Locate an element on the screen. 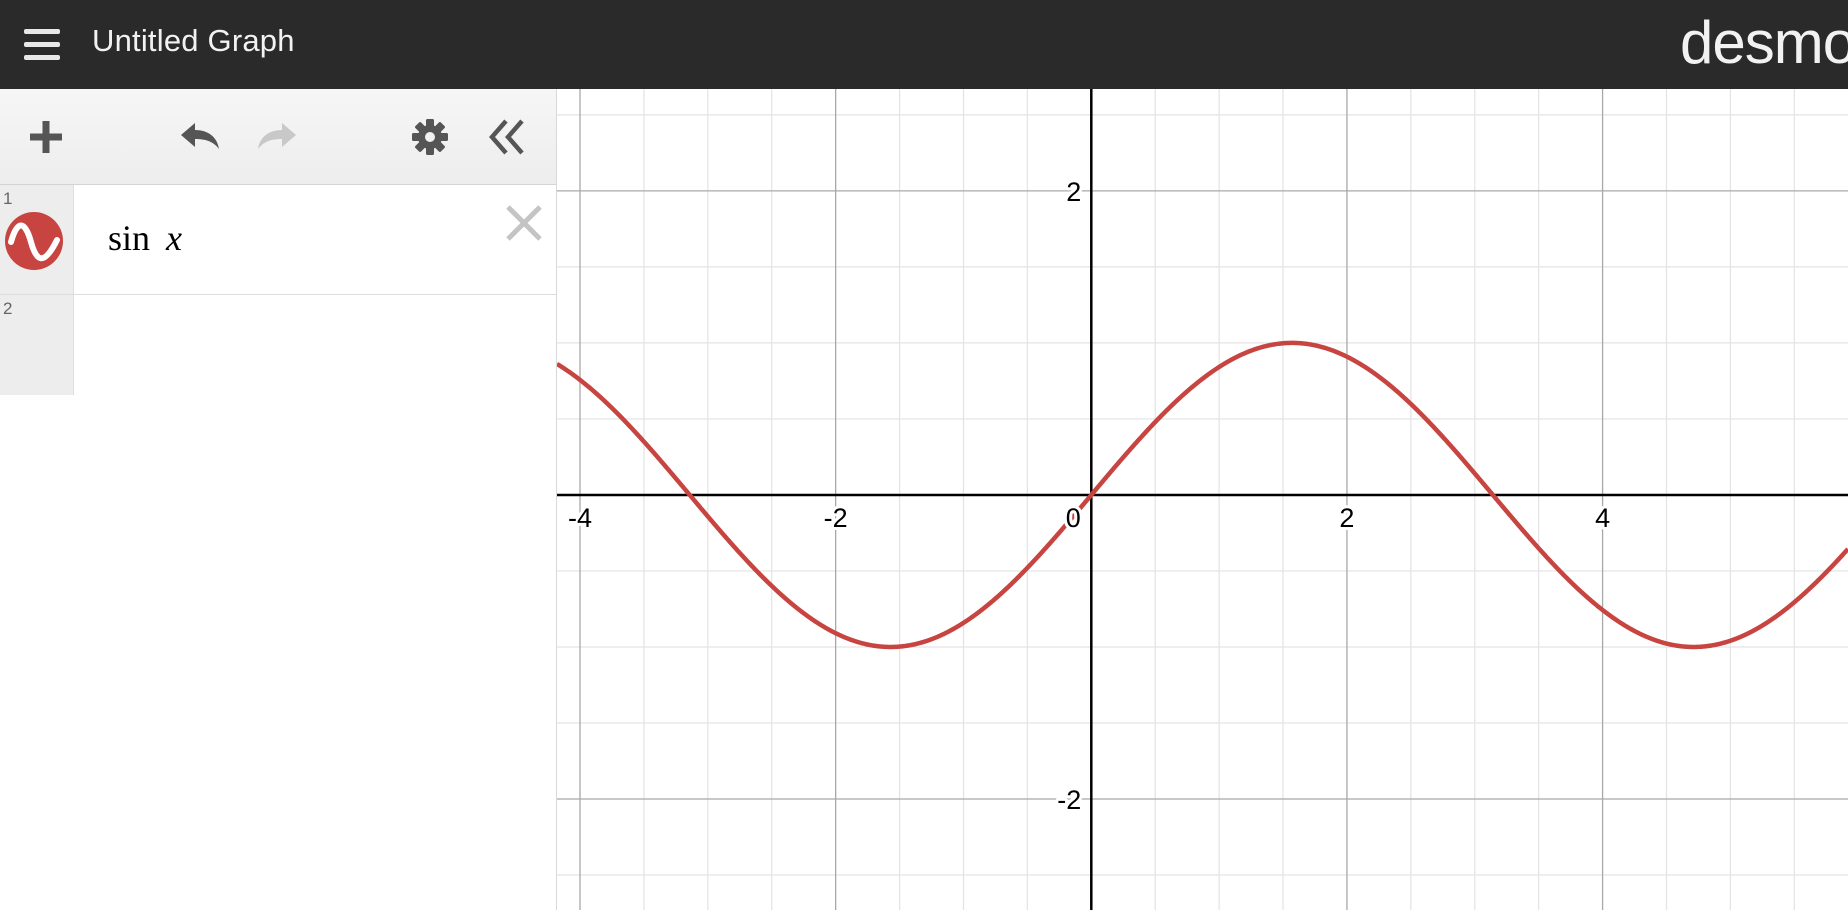 This screenshot has height=910, width=1848. close-icon is located at coordinates (524, 223).